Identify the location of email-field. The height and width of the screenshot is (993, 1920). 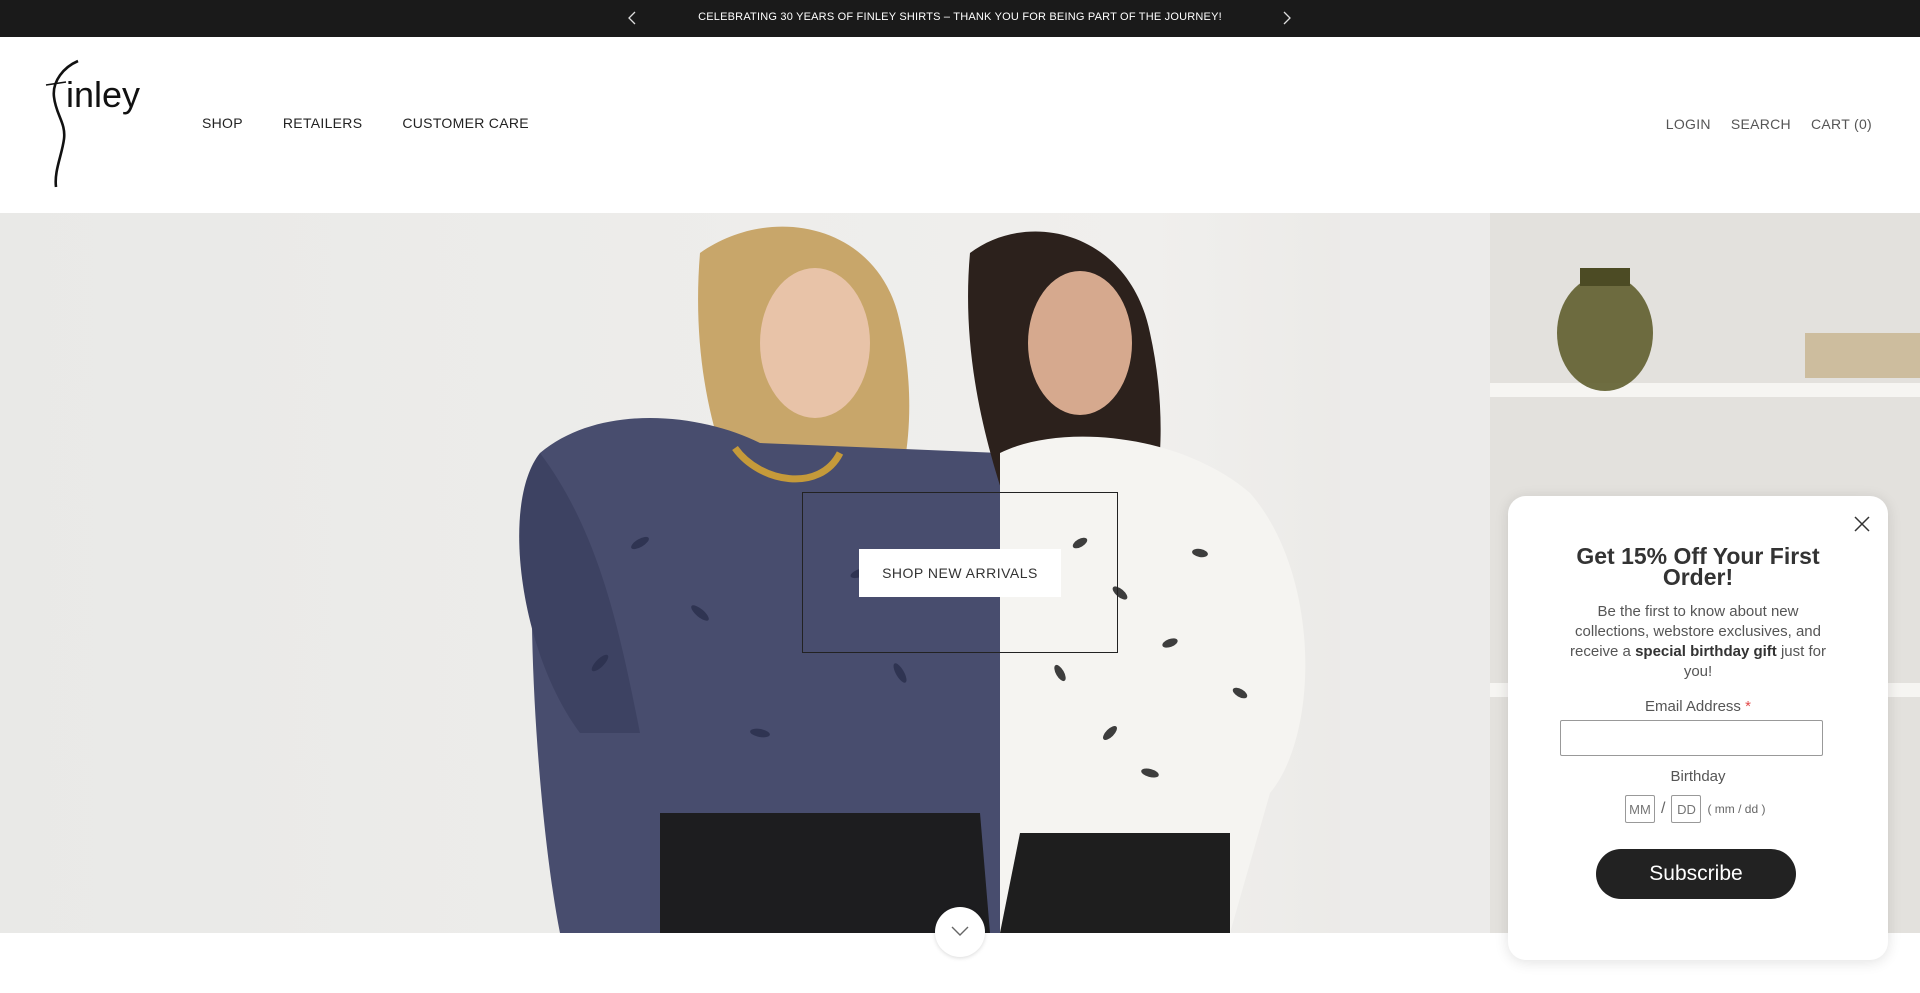
(1691, 738).